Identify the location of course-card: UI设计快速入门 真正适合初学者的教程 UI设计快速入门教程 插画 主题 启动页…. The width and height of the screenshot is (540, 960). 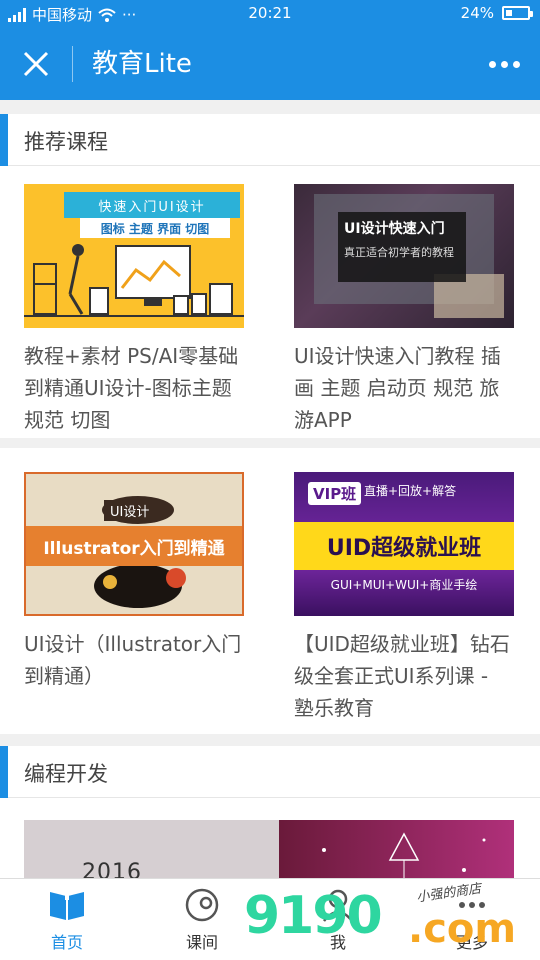
(404, 310).